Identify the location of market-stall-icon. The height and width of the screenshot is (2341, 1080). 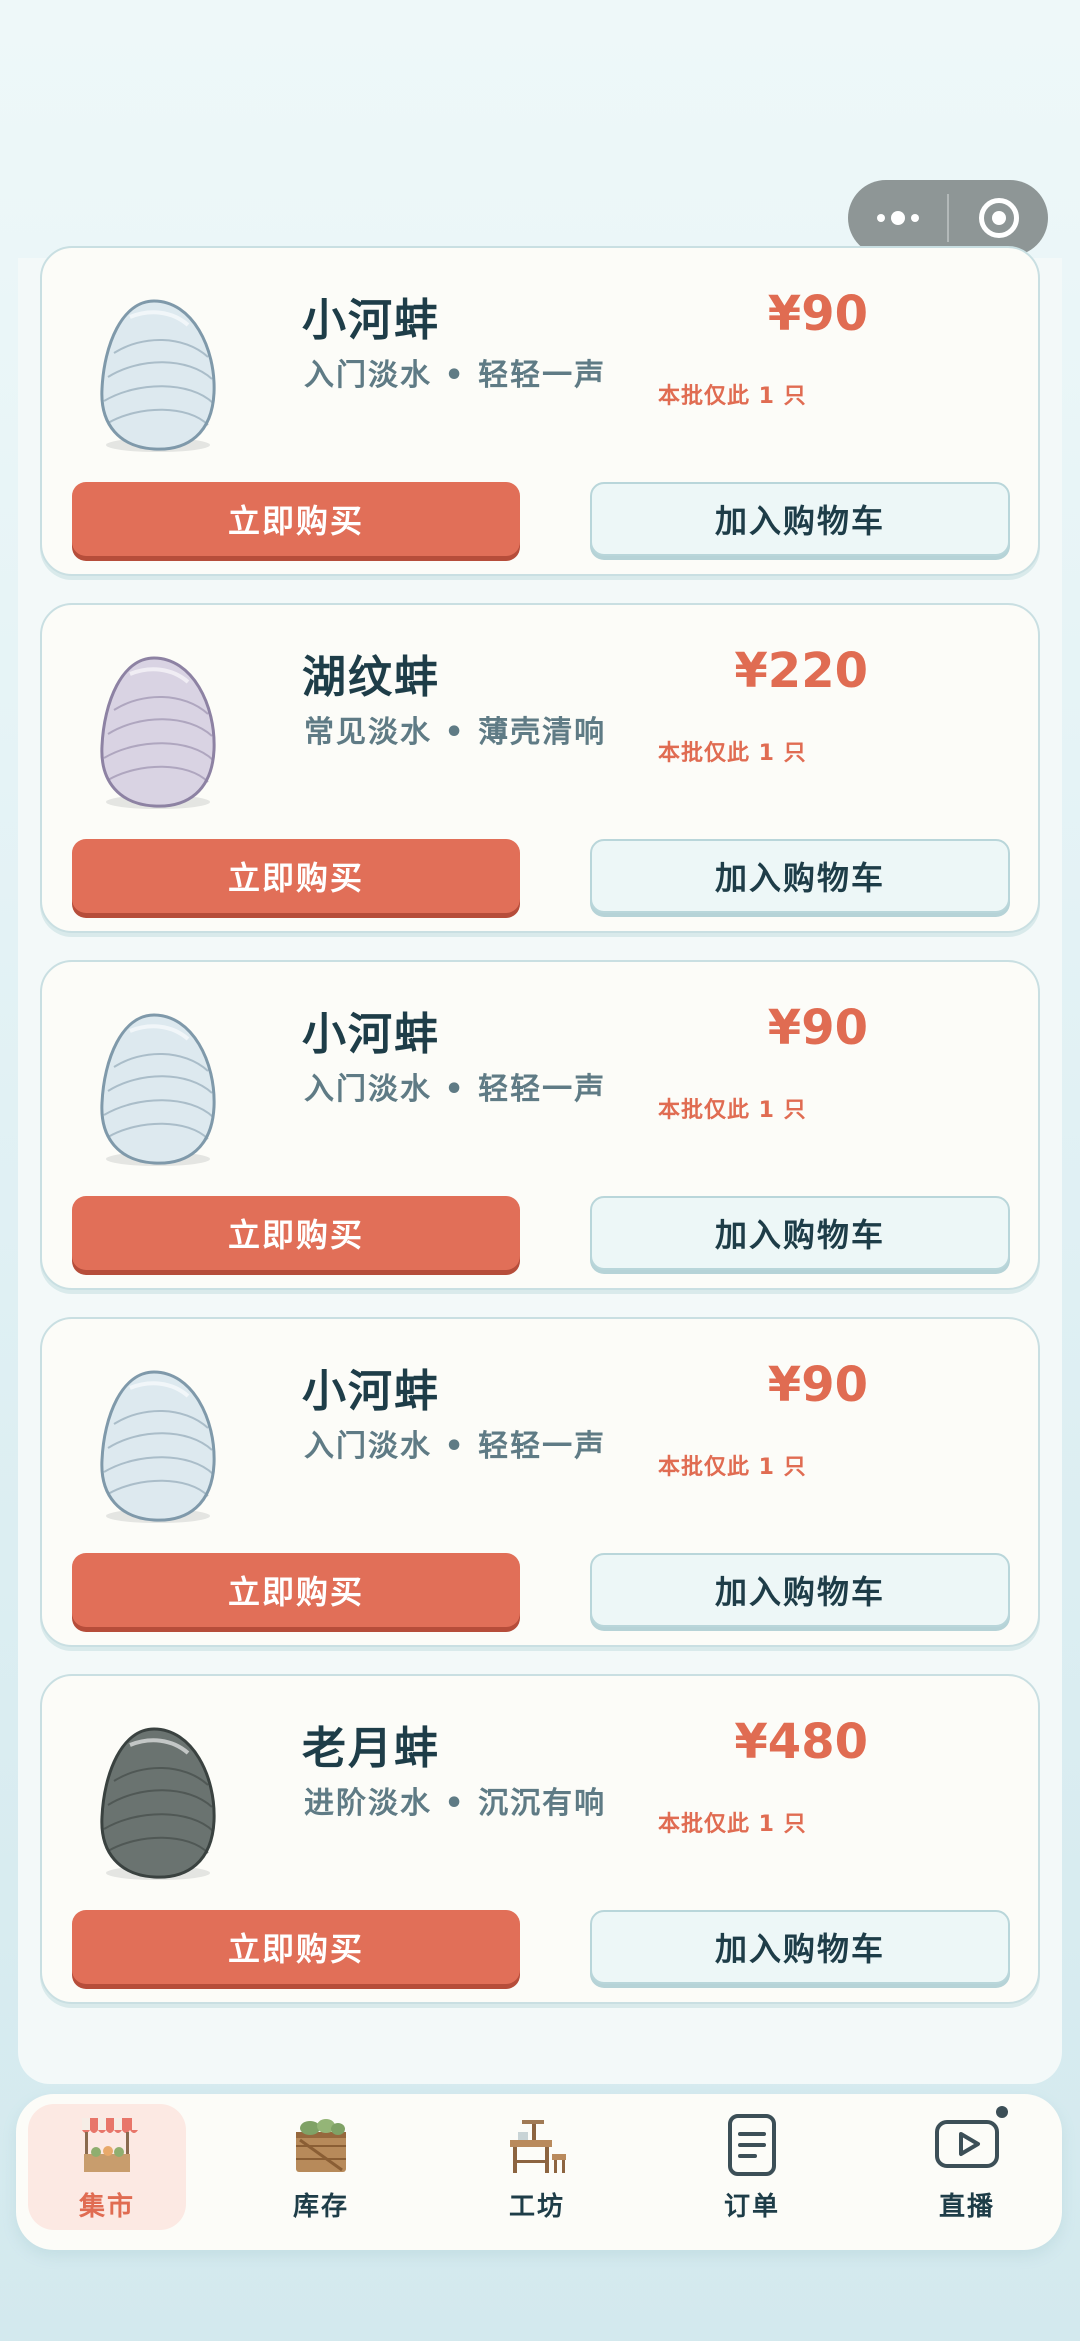
(107, 2145).